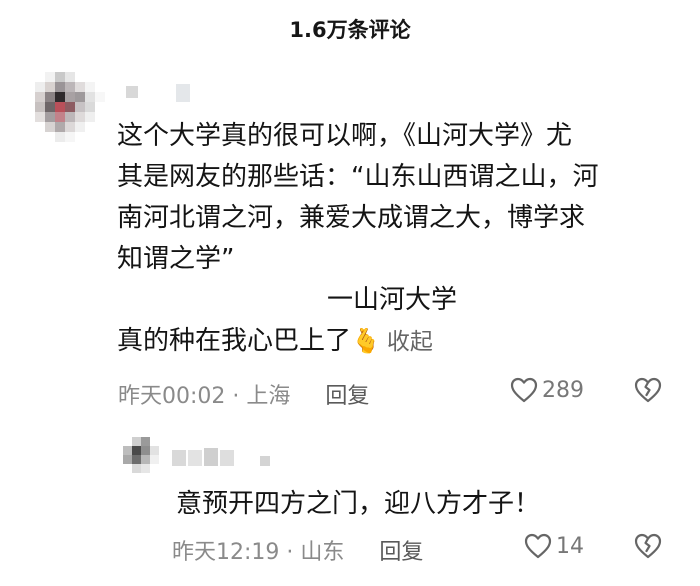 Image resolution: width=700 pixels, height=586 pixels. What do you see at coordinates (227, 458) in the screenshot?
I see `reply-username-blurred` at bounding box center [227, 458].